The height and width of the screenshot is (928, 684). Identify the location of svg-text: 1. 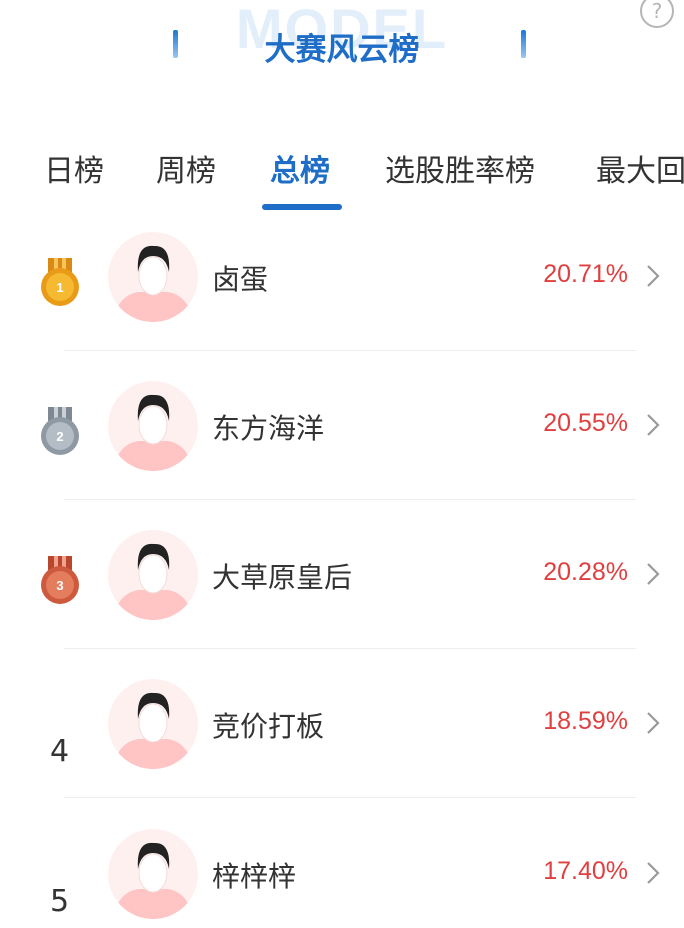
(59, 287).